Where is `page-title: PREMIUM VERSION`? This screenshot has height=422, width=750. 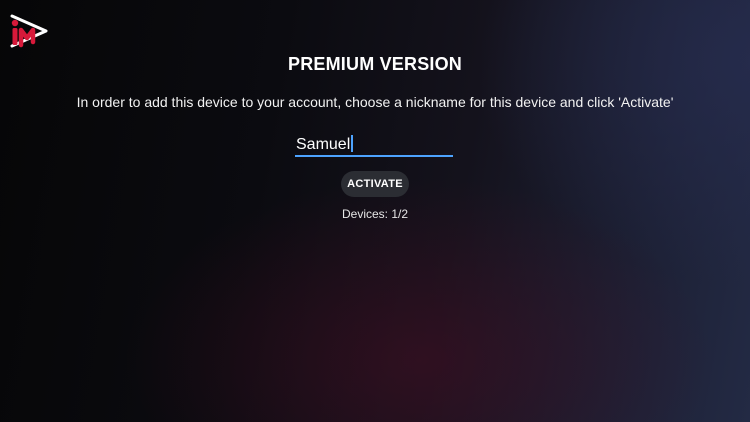
page-title: PREMIUM VERSION is located at coordinates (375, 64).